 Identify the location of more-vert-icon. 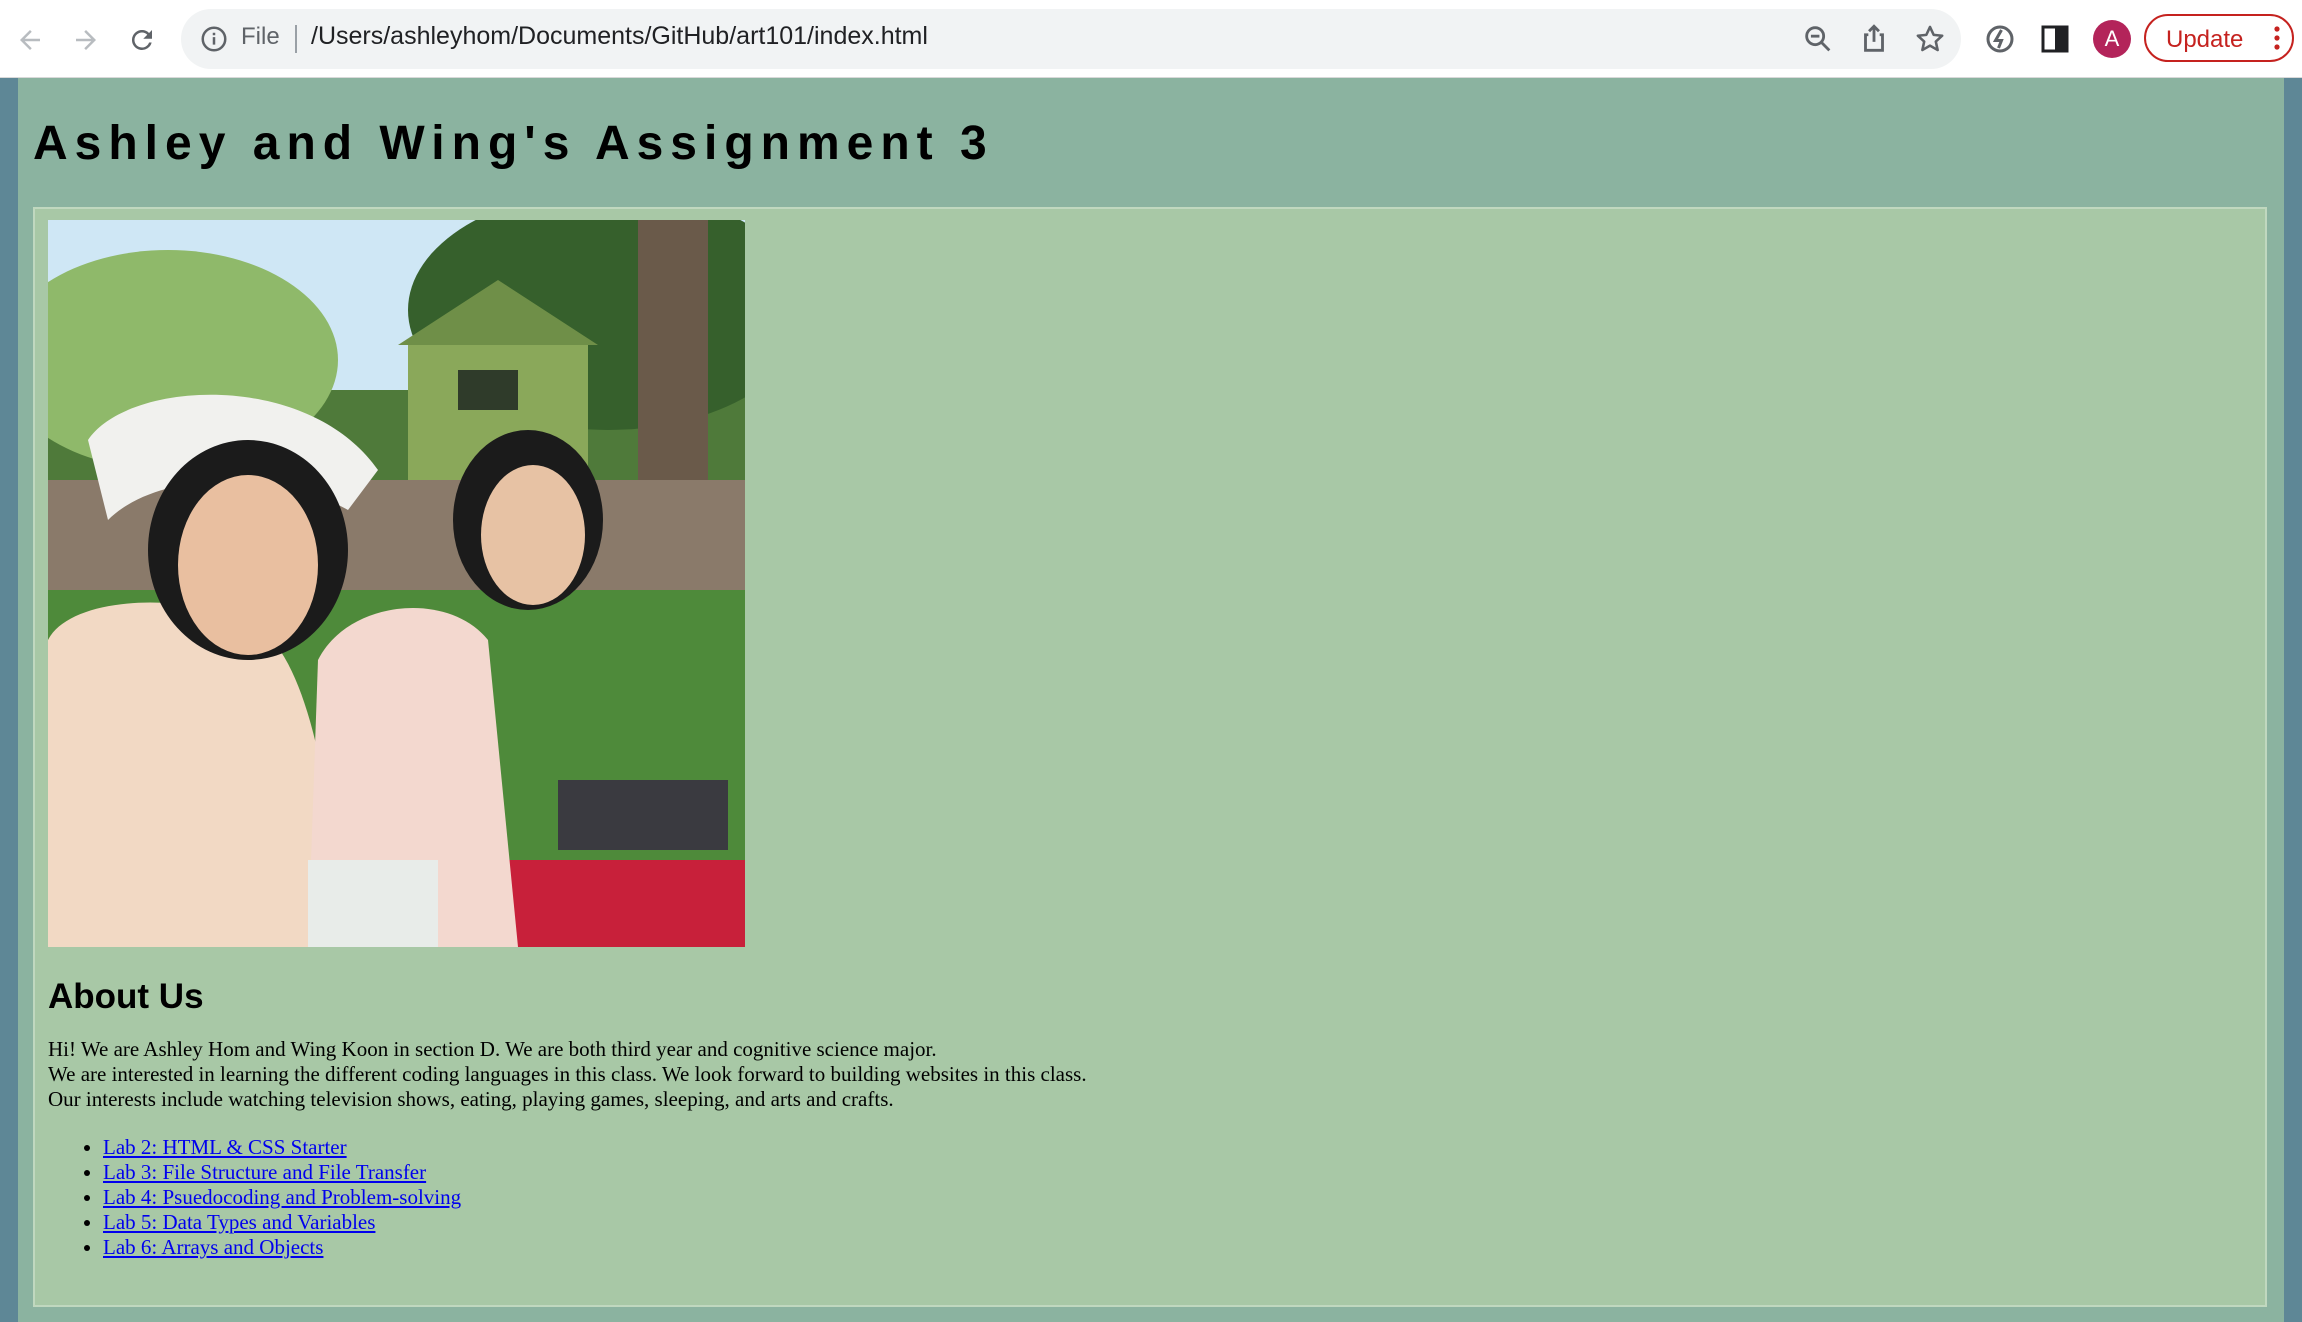
(2277, 38).